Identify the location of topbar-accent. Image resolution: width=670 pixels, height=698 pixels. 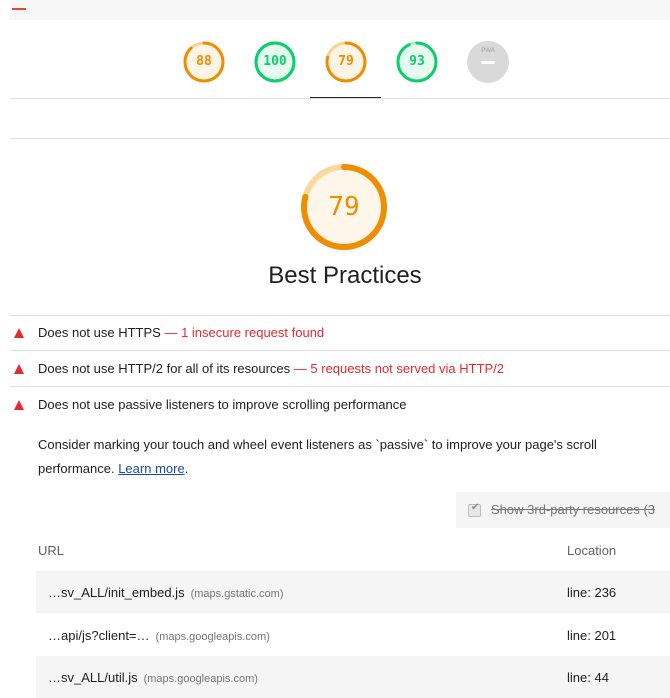
(19, 9).